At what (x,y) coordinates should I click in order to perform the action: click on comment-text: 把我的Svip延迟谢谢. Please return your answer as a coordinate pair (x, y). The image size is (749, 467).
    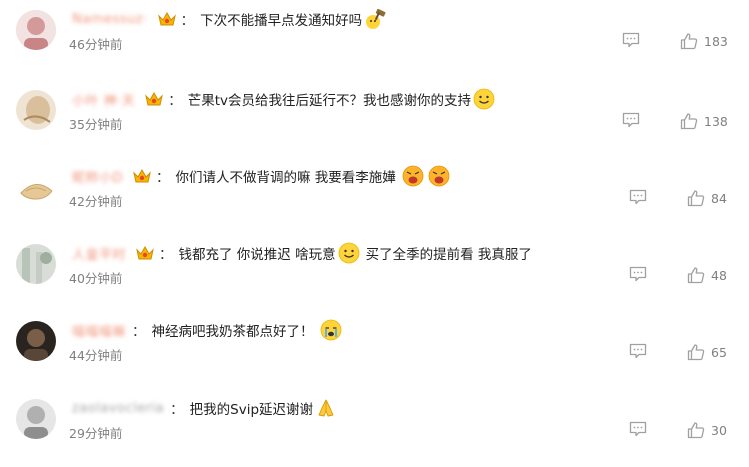
    Looking at the image, I should click on (251, 410).